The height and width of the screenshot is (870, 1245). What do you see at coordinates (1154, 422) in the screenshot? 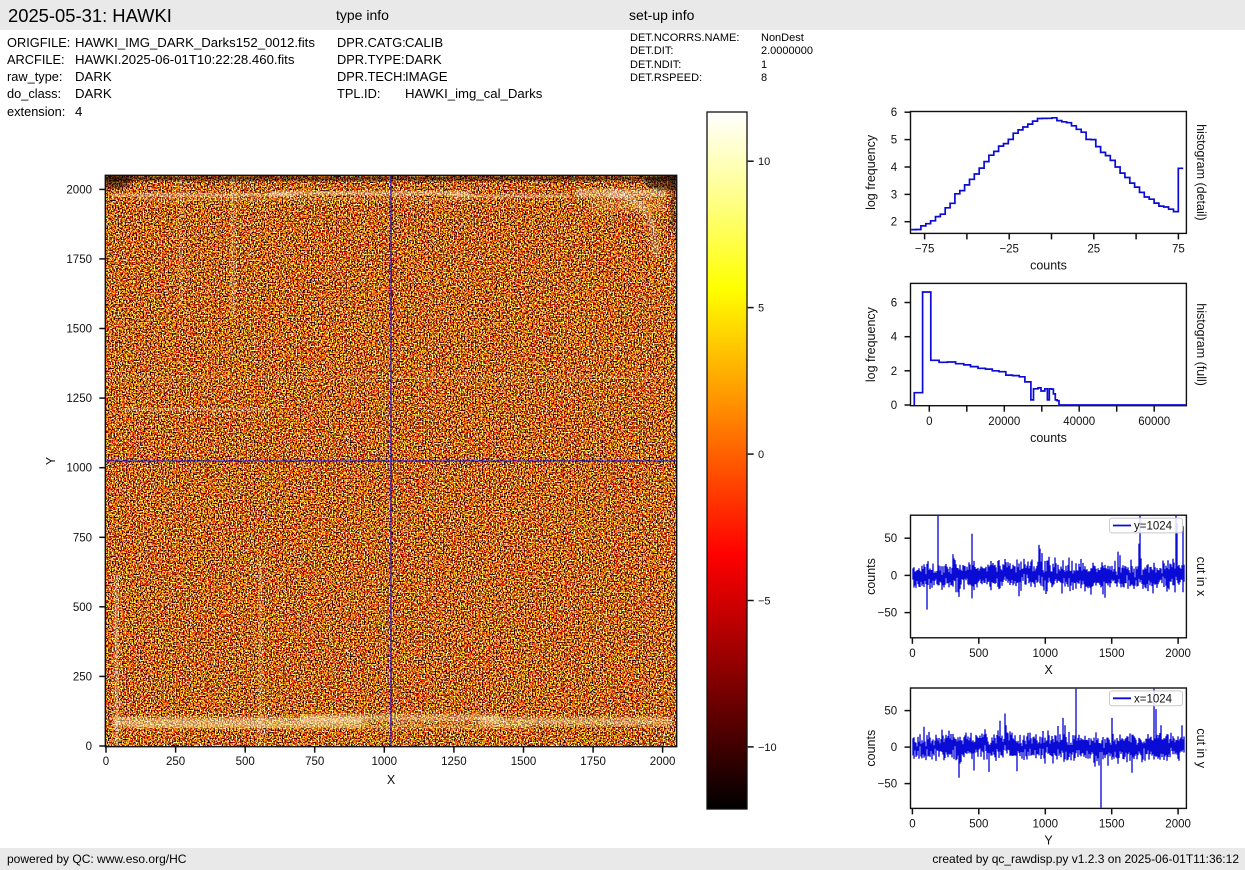
I see `svg-text: 60000` at bounding box center [1154, 422].